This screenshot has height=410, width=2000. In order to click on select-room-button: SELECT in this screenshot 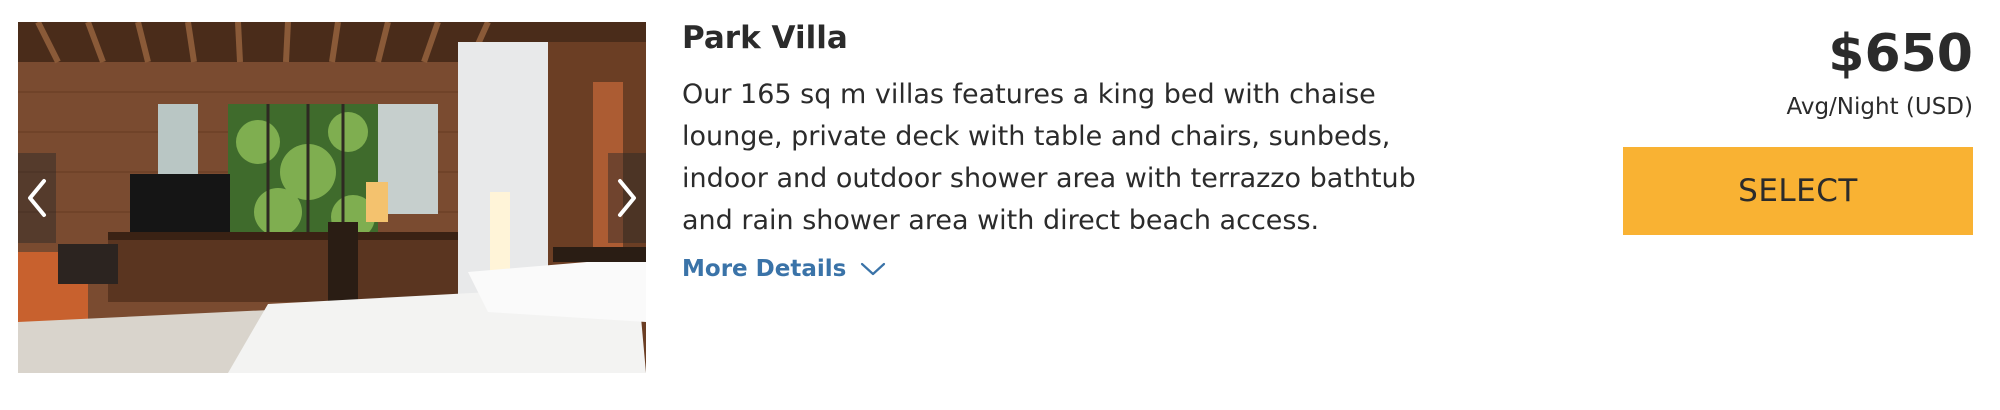, I will do `click(1798, 191)`.